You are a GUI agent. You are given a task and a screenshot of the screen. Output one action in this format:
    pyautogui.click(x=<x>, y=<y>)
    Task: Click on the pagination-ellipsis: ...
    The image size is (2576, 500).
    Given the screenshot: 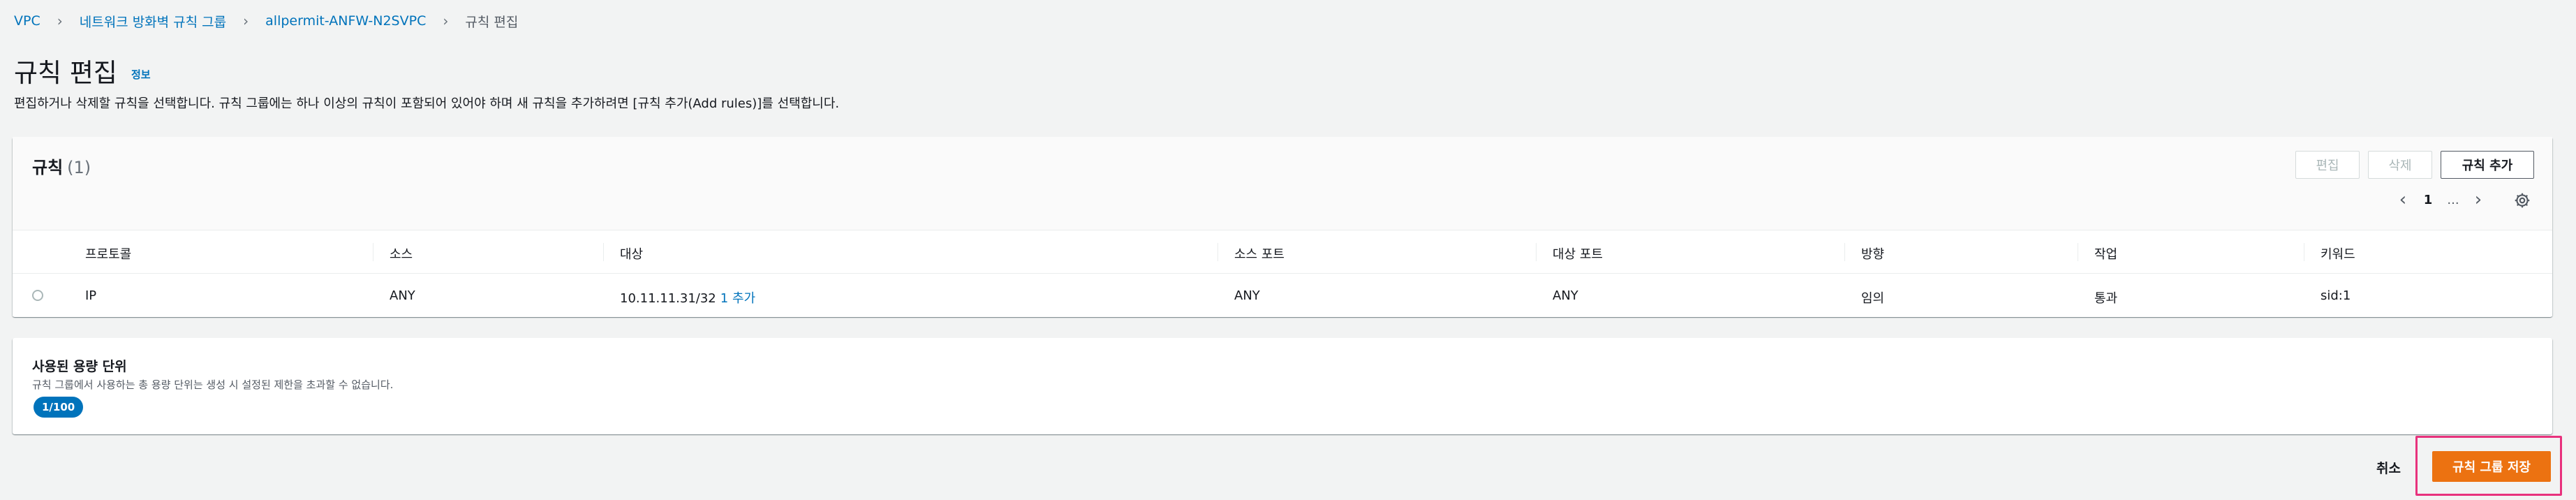 What is the action you would take?
    pyautogui.click(x=2453, y=199)
    